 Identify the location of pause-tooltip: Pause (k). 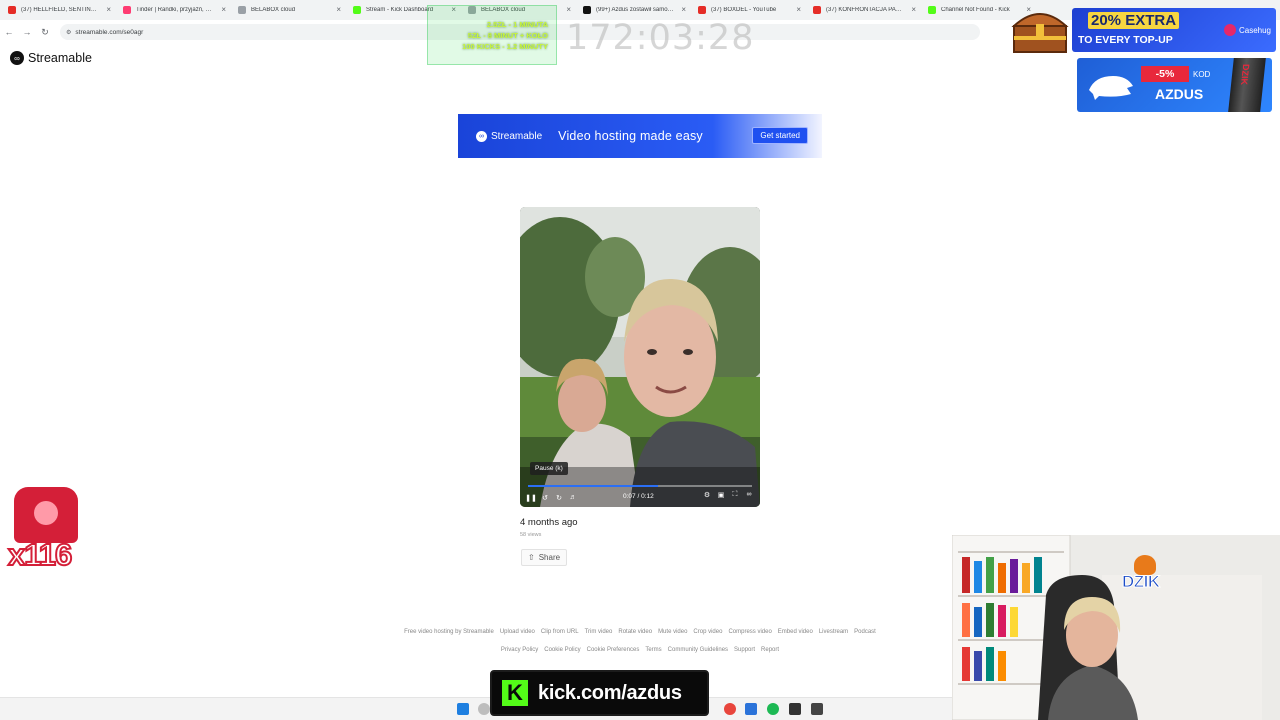
(549, 468).